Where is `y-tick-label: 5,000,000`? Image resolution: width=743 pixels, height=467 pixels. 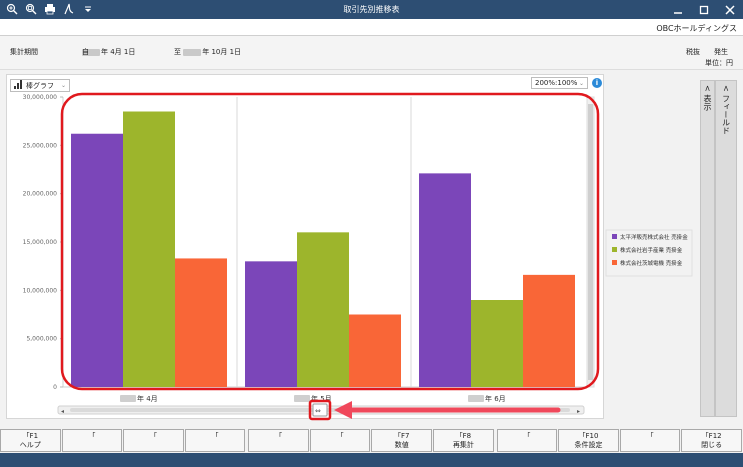 y-tick-label: 5,000,000 is located at coordinates (41, 339).